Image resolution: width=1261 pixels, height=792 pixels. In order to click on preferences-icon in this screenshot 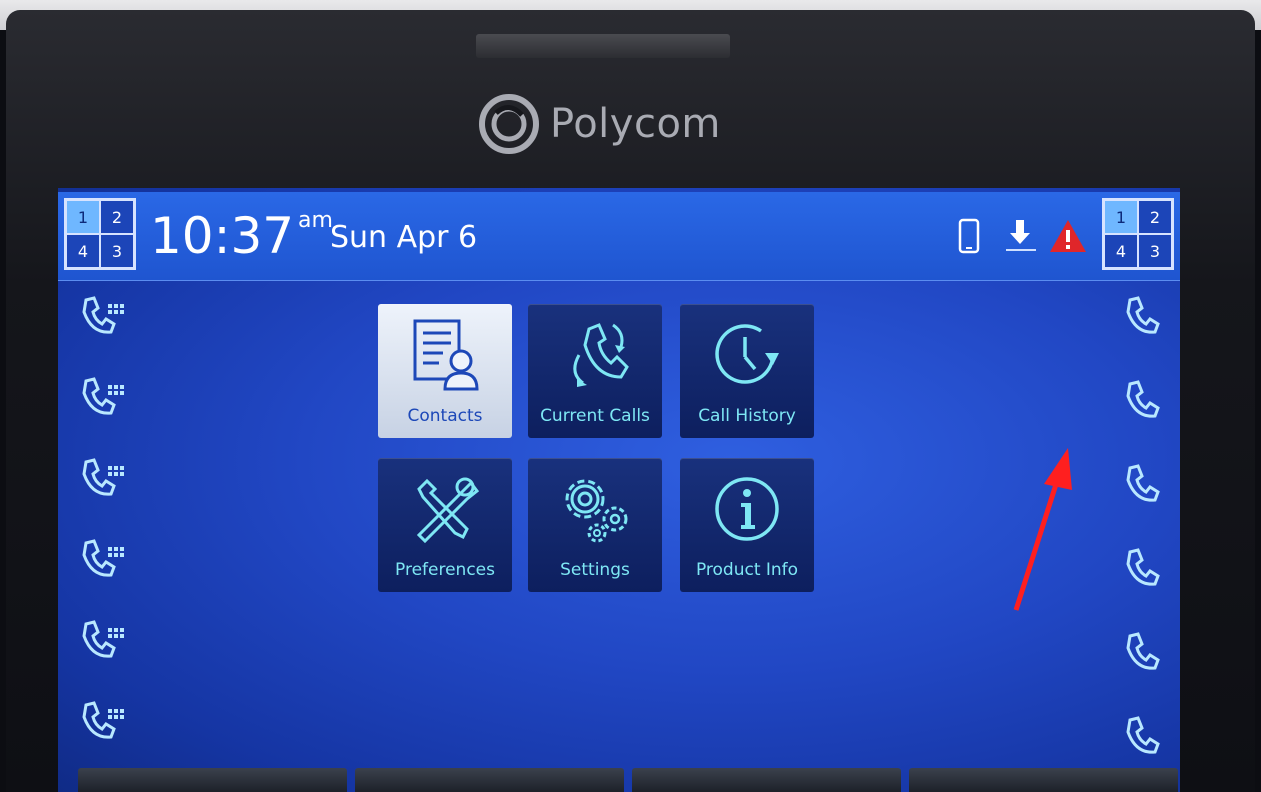, I will do `click(445, 509)`.